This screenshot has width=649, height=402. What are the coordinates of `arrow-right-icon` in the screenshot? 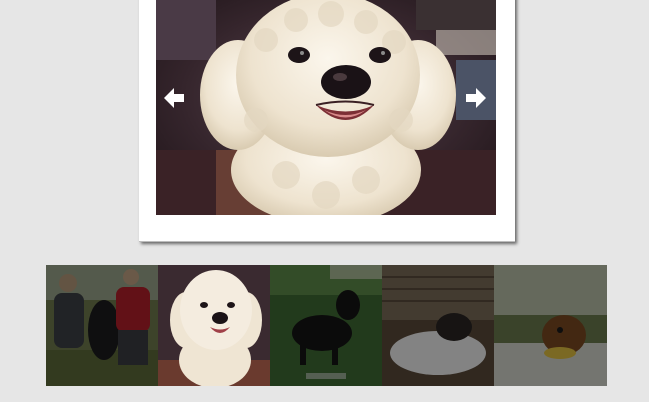 It's located at (476, 98).